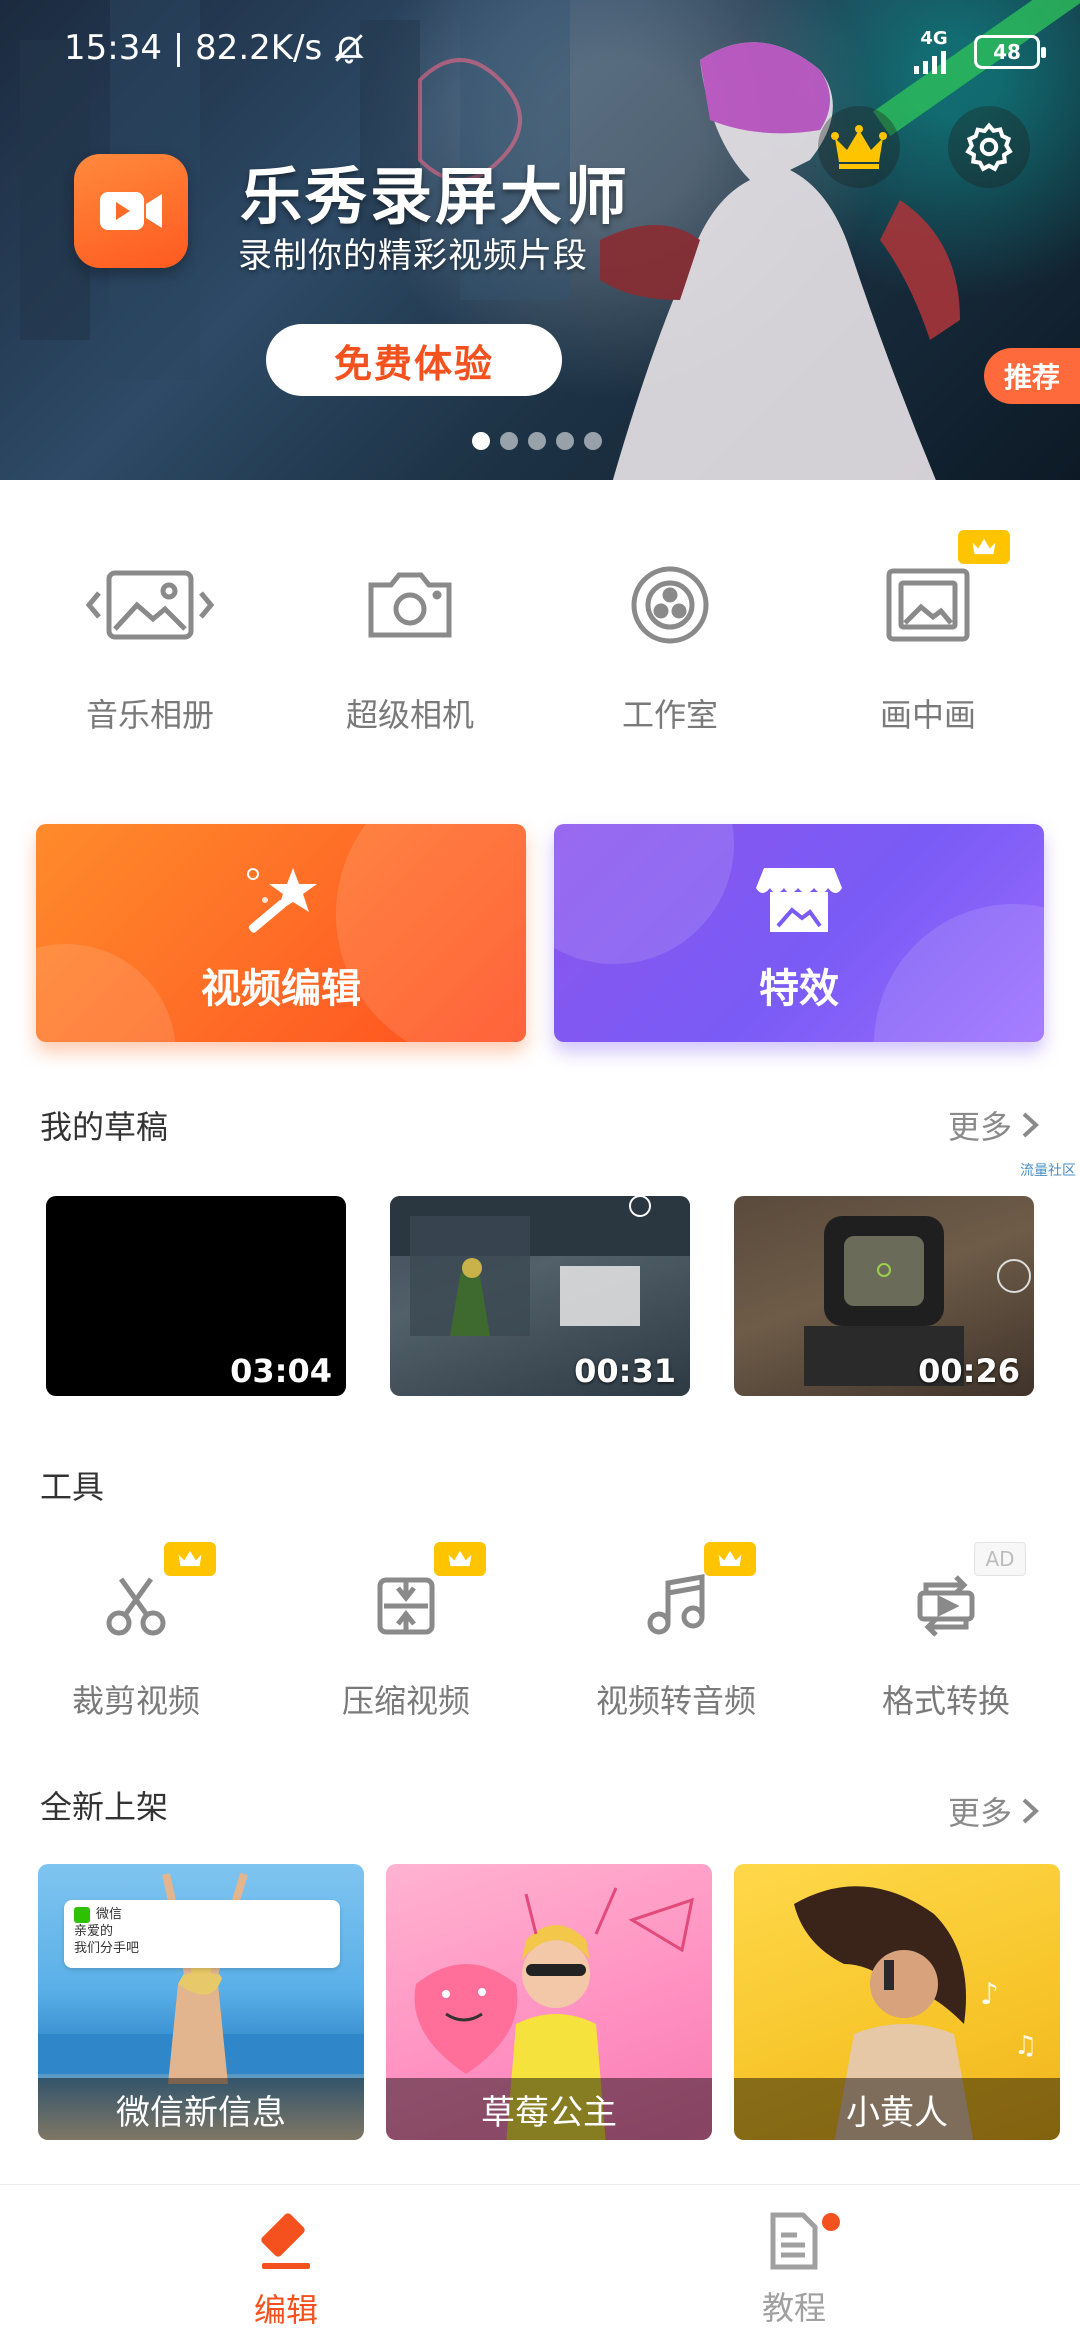 Image resolution: width=1080 pixels, height=2340 pixels. Describe the element at coordinates (928, 605) in the screenshot. I see `picture-in-picture-icon` at that location.